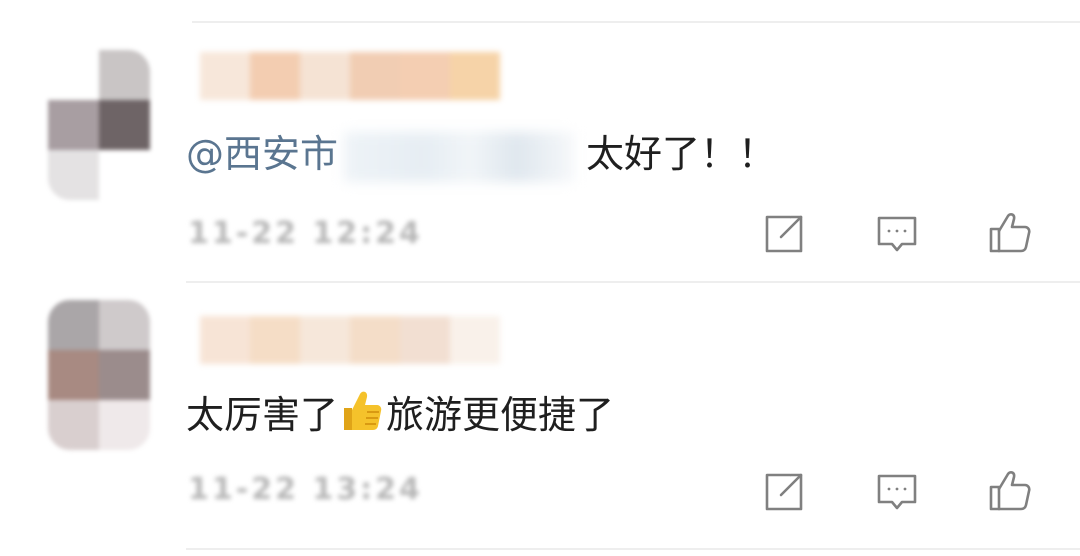 The height and width of the screenshot is (556, 1080). I want to click on comment-text: 太厉害了 旅游更便捷了, so click(400, 416).